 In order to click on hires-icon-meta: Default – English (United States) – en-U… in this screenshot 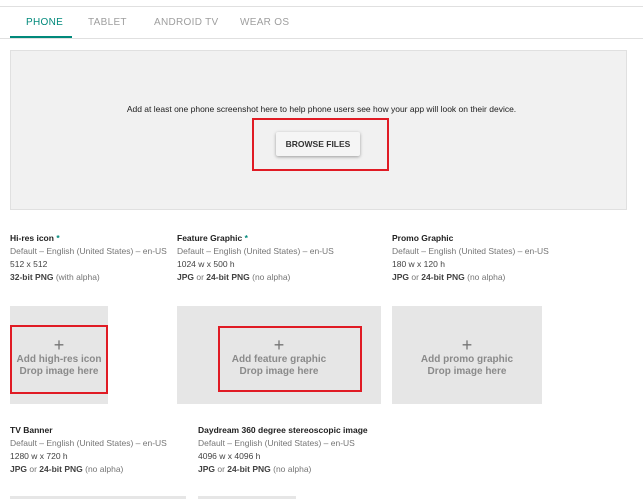, I will do `click(88, 264)`.